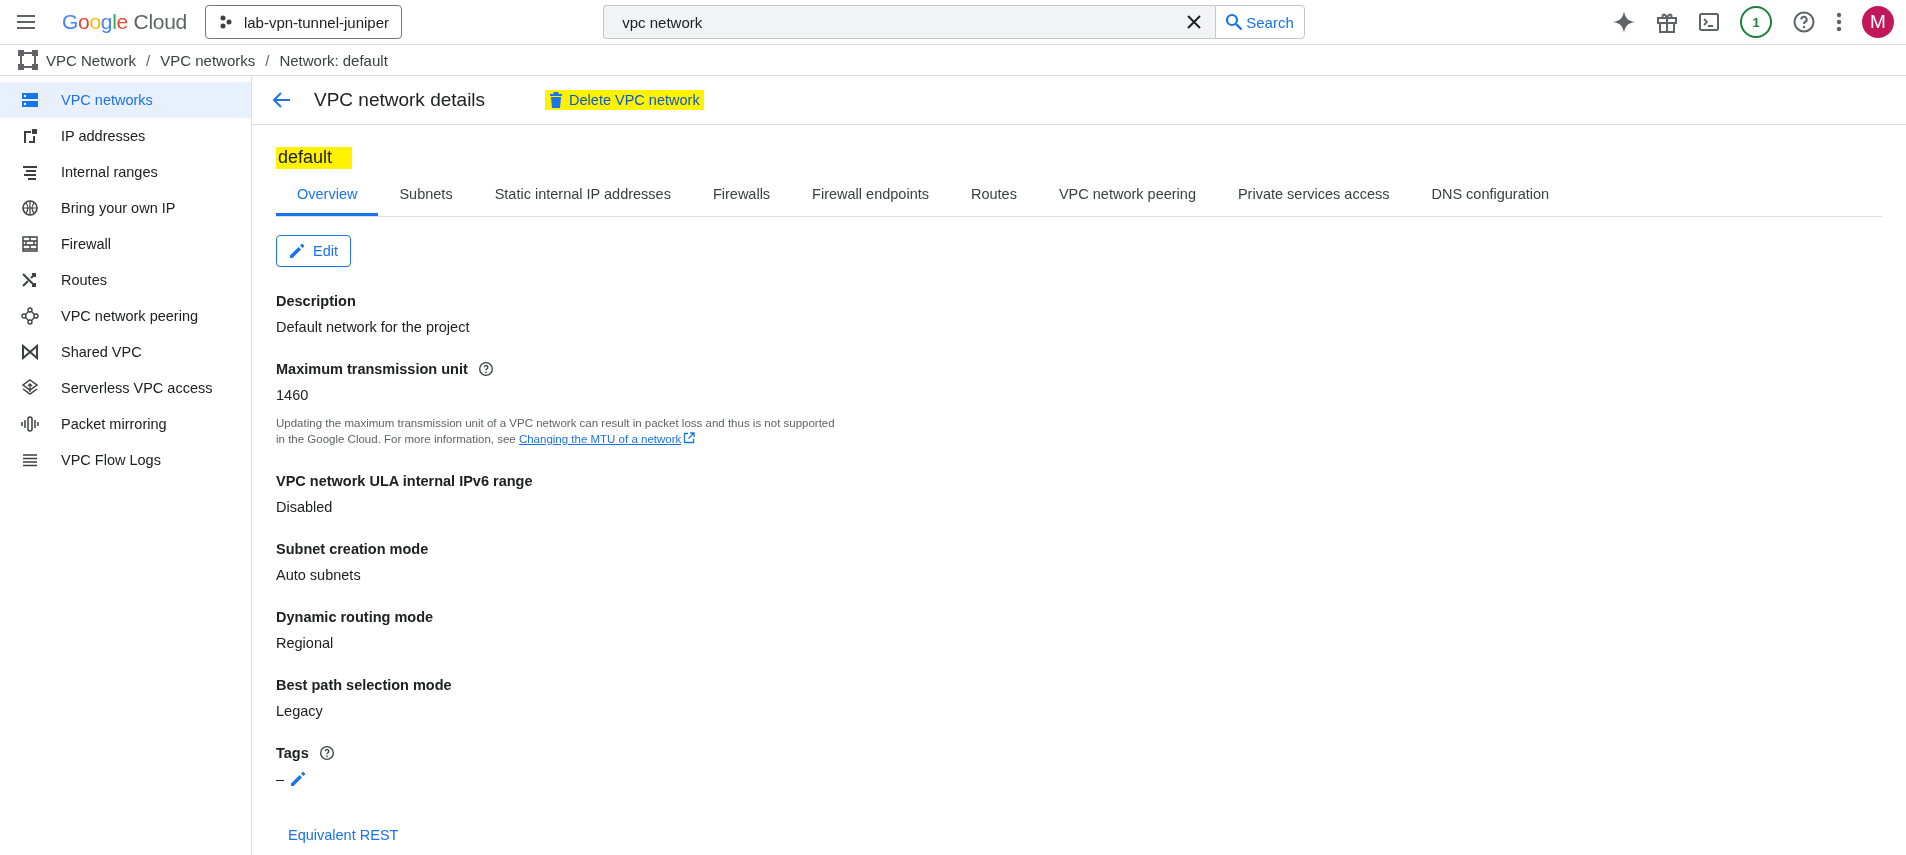 This screenshot has width=1906, height=855. I want to click on more-icon, so click(1839, 22).